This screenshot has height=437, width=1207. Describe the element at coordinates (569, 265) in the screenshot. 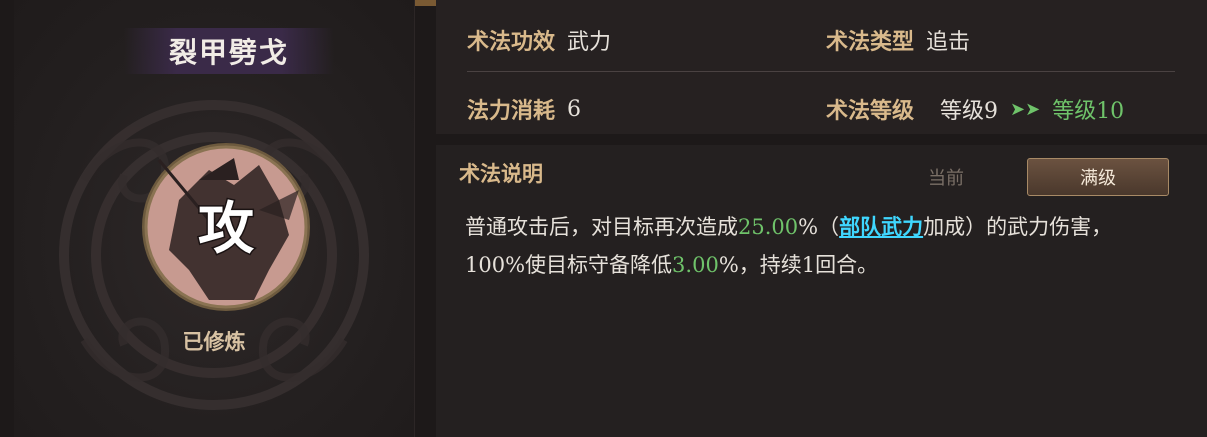

I see `desc-seg4: 100%使目标守备降低` at that location.